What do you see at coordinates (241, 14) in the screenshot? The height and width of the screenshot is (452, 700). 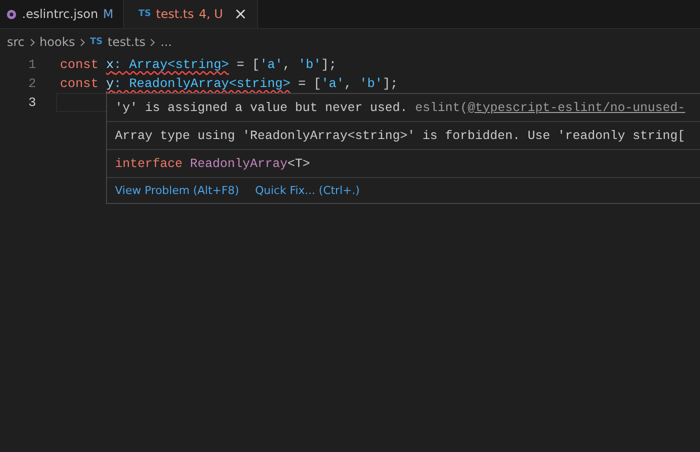 I see `close-icon: ×` at bounding box center [241, 14].